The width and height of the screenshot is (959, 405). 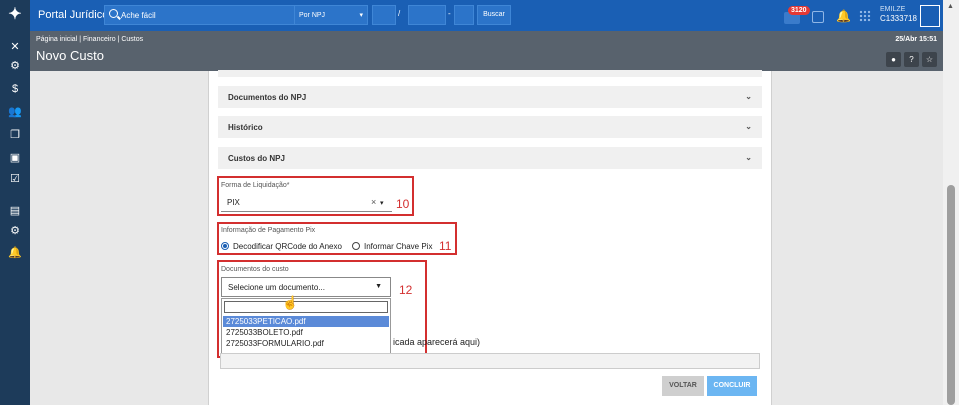 What do you see at coordinates (306, 343) in the screenshot?
I see `list-item: 2725033FORMULARIO.pdf` at bounding box center [306, 343].